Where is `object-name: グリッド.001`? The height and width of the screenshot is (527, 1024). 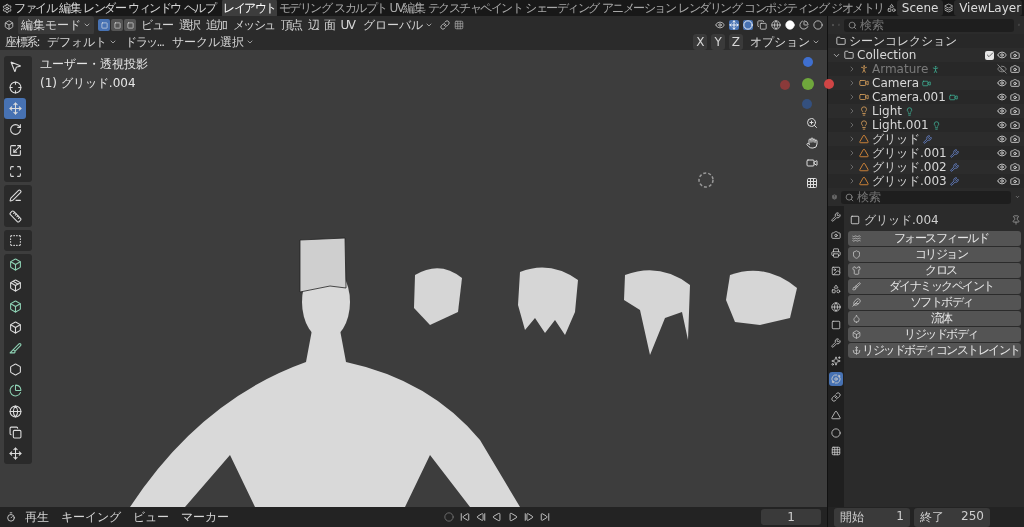
object-name: グリッド.001 is located at coordinates (909, 153).